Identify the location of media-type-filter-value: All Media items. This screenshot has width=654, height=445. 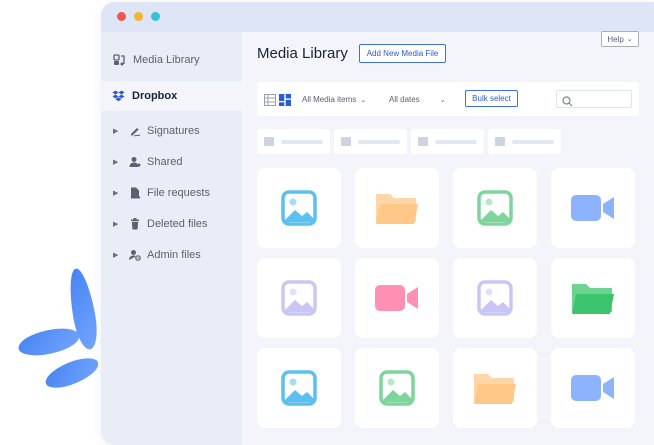
(329, 99).